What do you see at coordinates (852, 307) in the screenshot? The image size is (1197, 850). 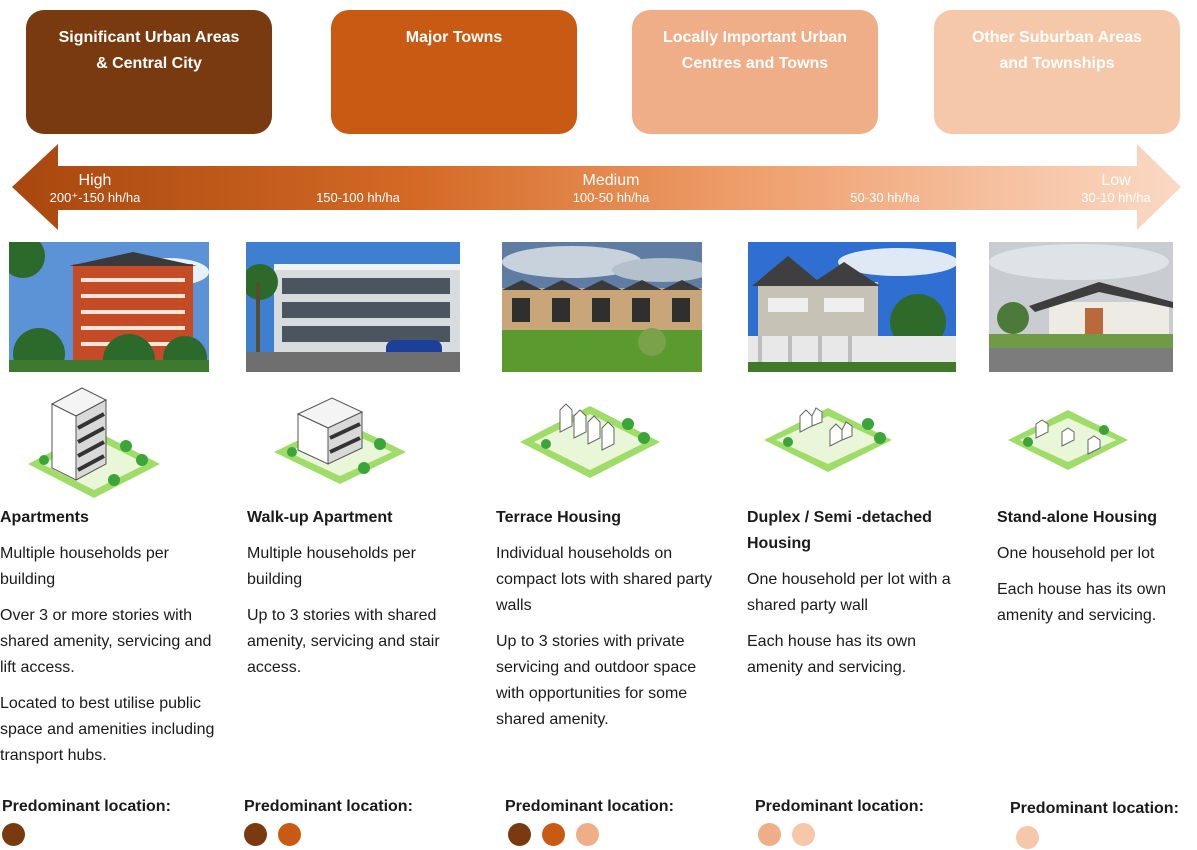 I see `duplex-housing-photo` at bounding box center [852, 307].